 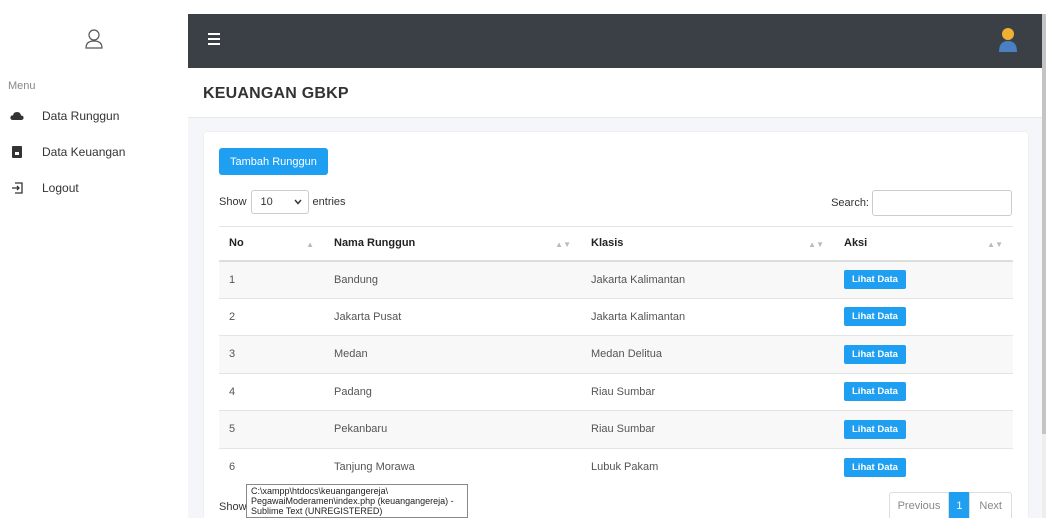 What do you see at coordinates (452, 429) in the screenshot?
I see `cell-nama: Pekanbaru` at bounding box center [452, 429].